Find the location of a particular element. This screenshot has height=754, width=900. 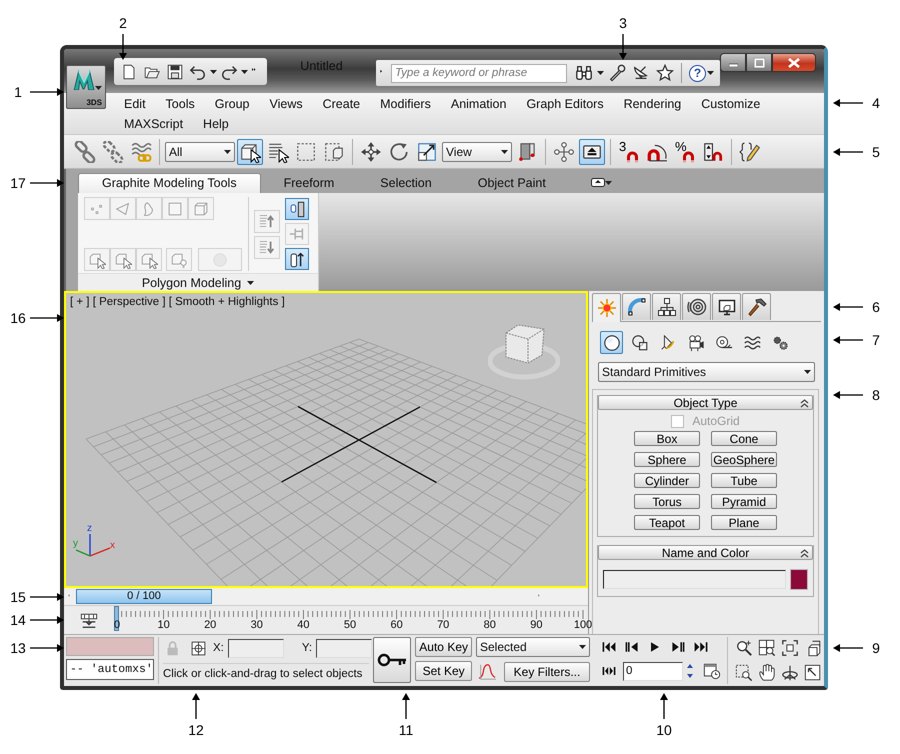

callout-number: 4 is located at coordinates (876, 103).